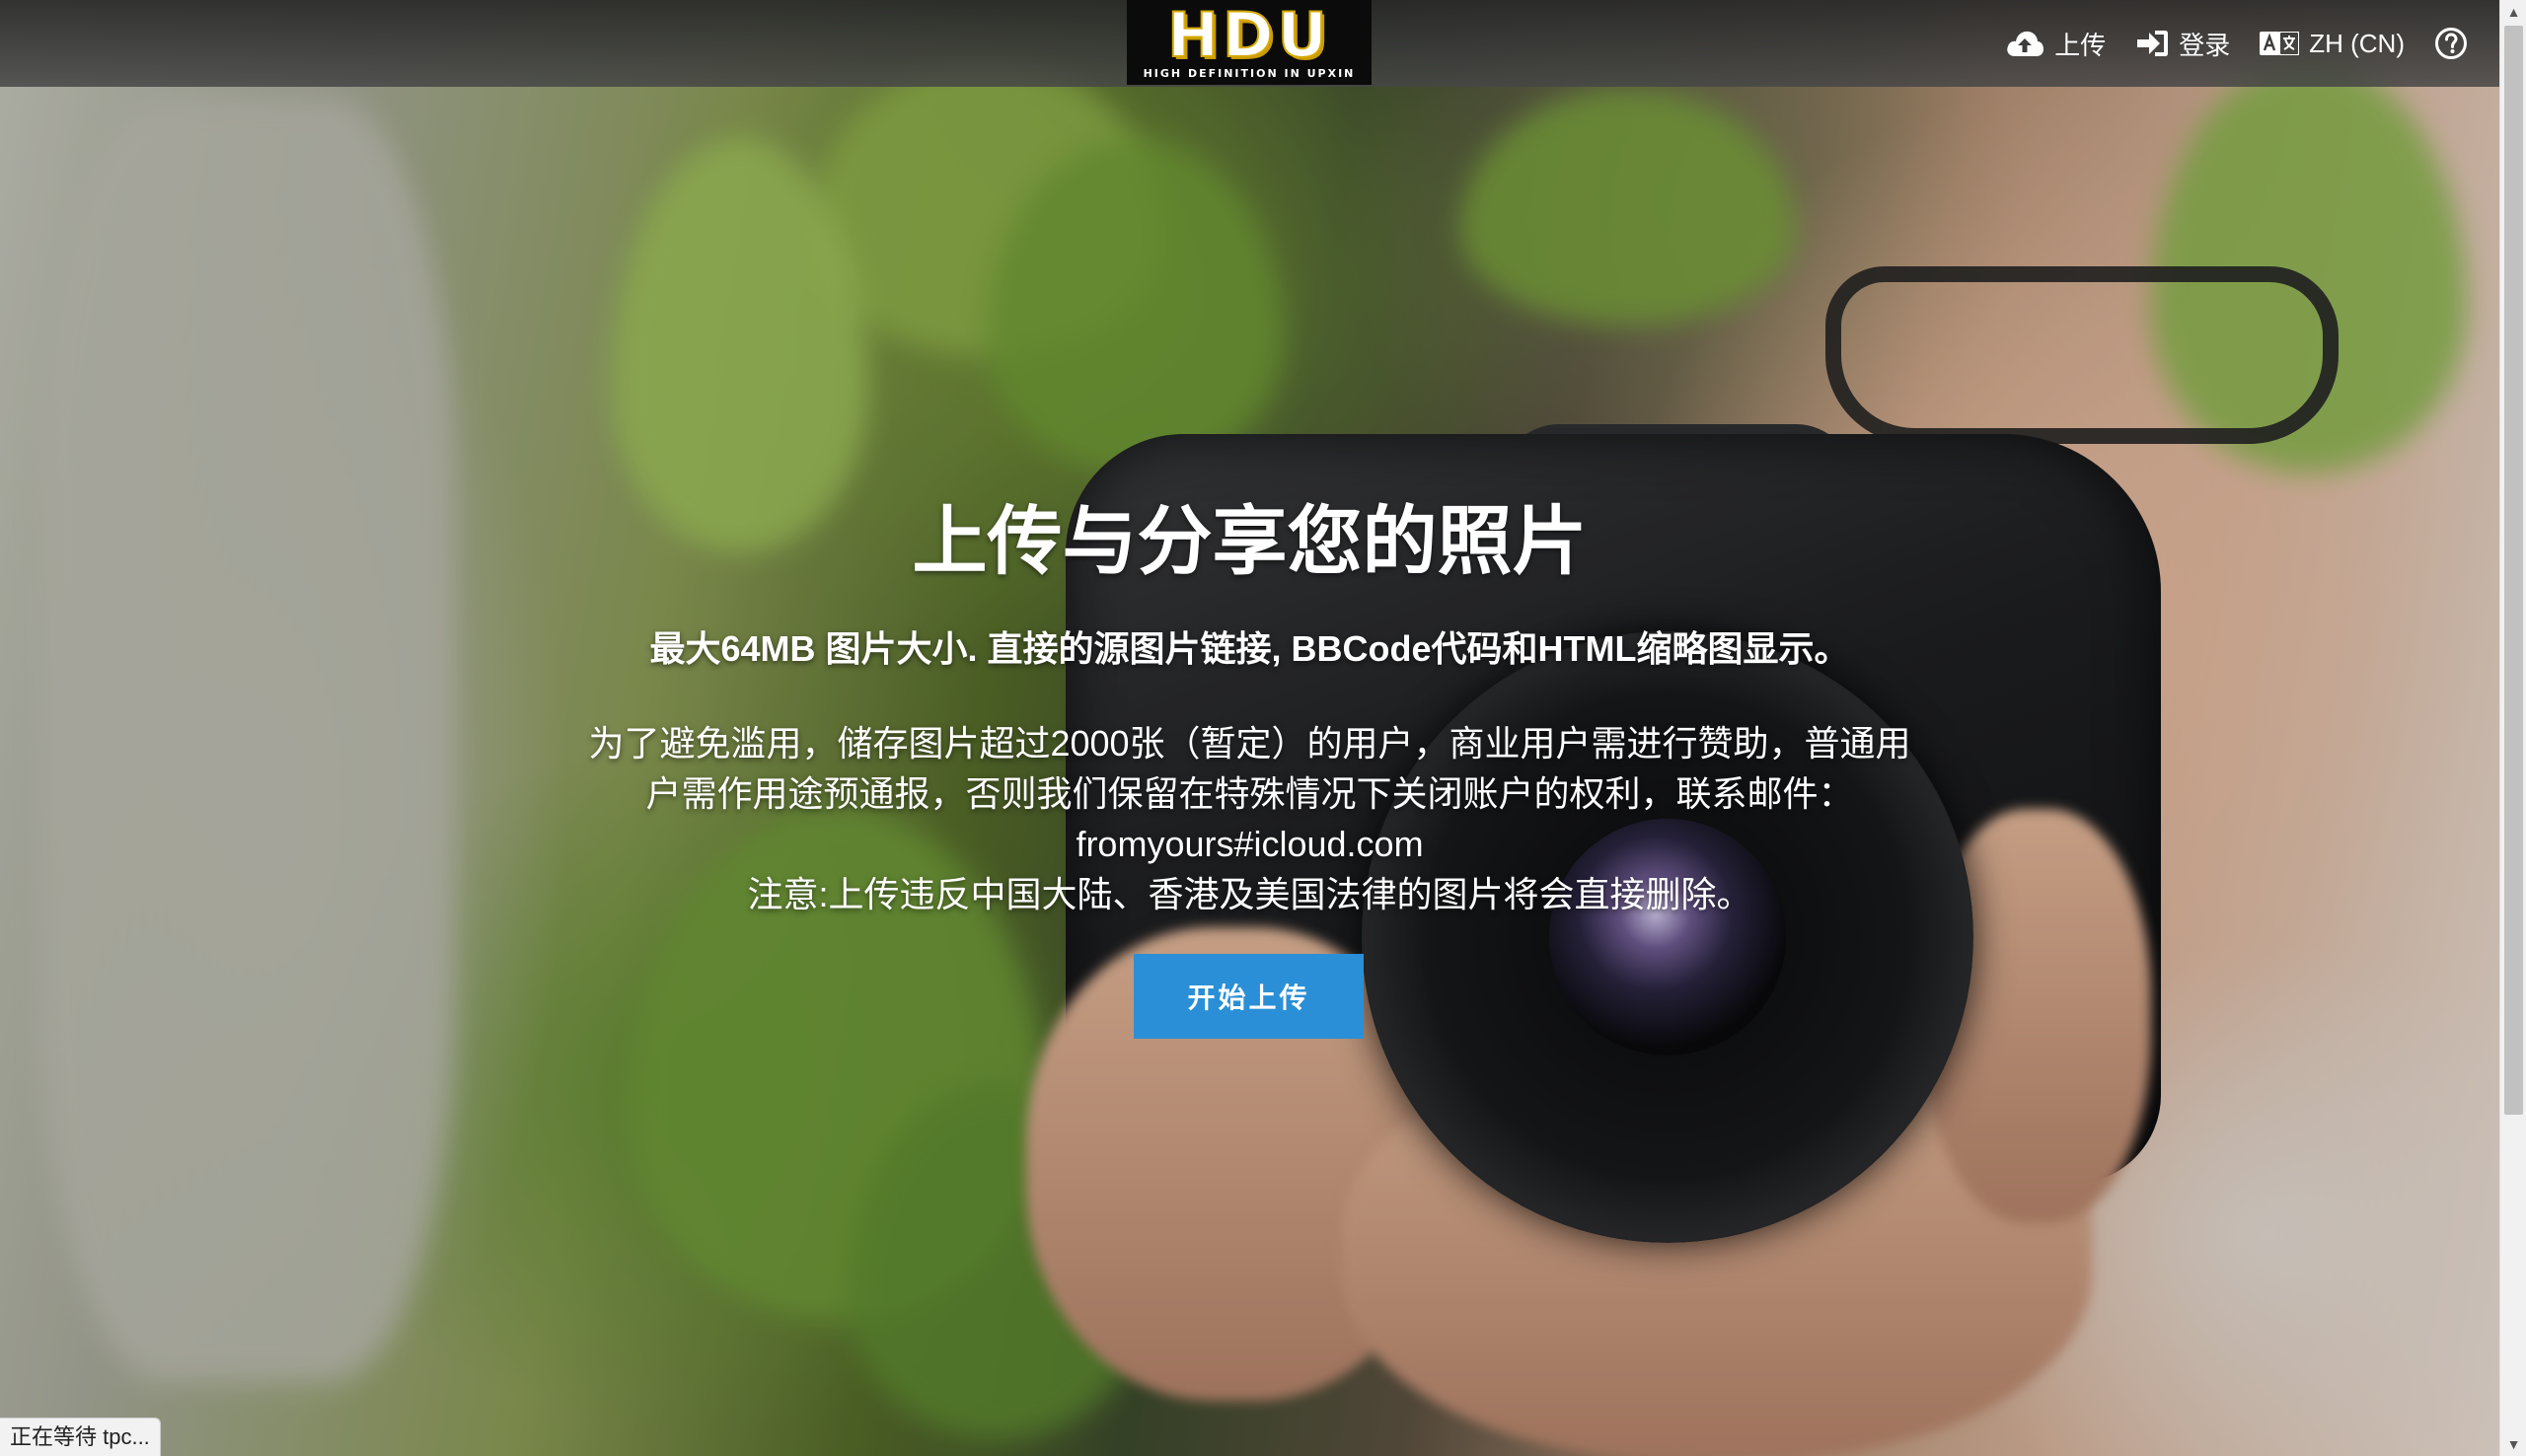 The height and width of the screenshot is (1456, 2526). I want to click on site-logo: HDU HIGH DEFINITION IN UPXIN, so click(1249, 42).